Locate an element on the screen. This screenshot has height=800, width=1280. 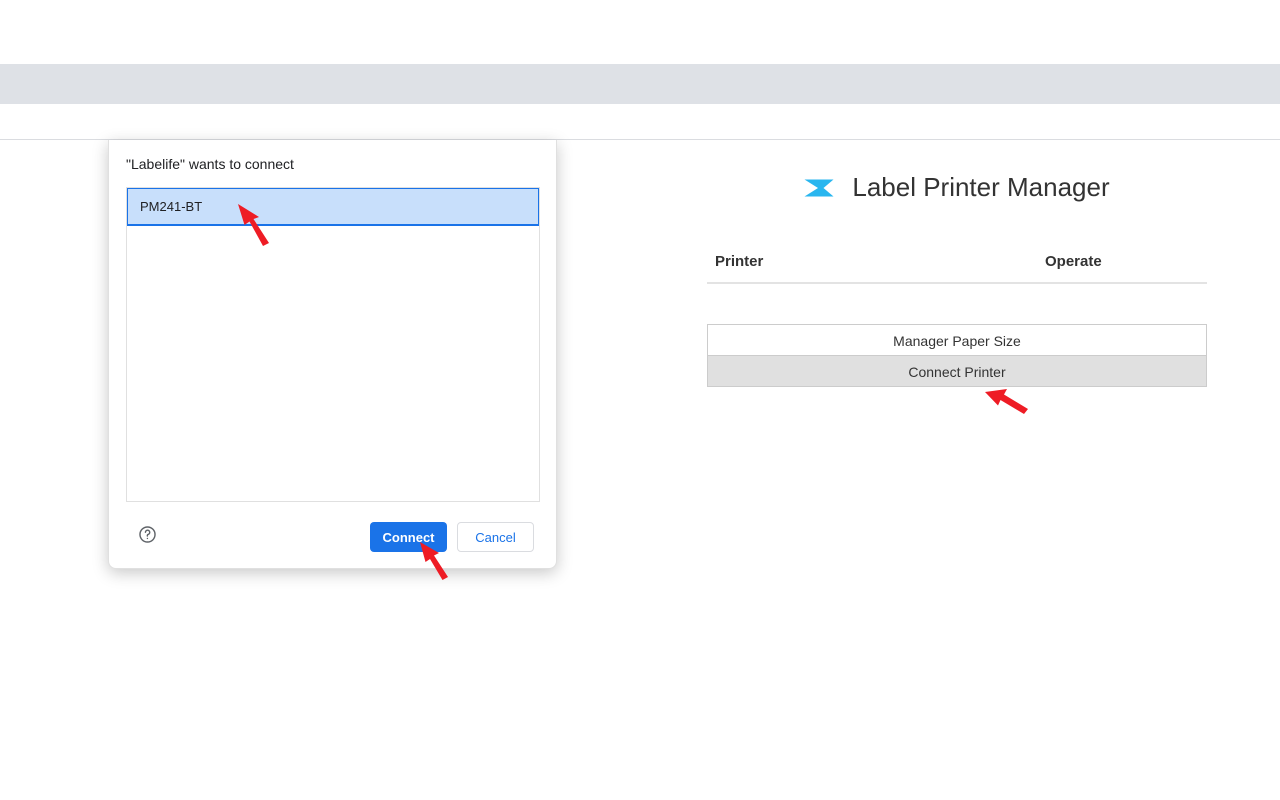
connect-printer-button: Connect Printer is located at coordinates (957, 371).